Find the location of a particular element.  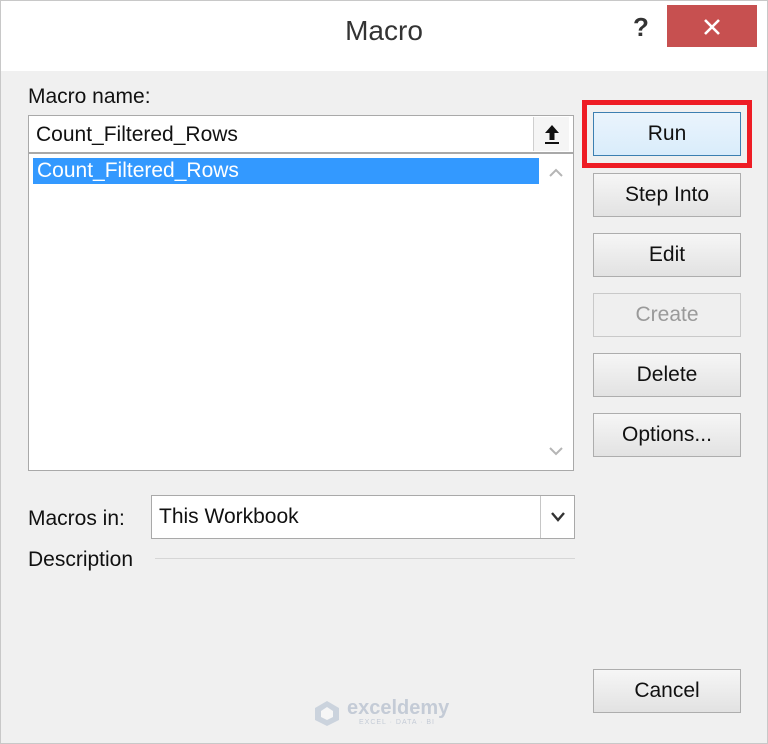

chevron-up-icon is located at coordinates (556, 173).